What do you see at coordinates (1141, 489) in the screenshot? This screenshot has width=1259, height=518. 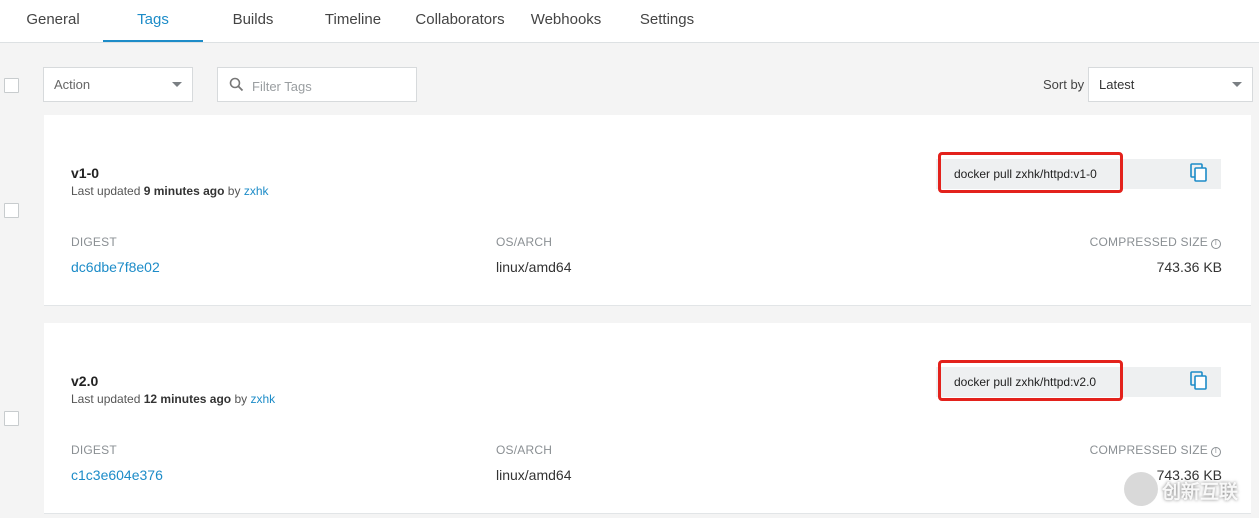 I see `watermark-logo-icon` at bounding box center [1141, 489].